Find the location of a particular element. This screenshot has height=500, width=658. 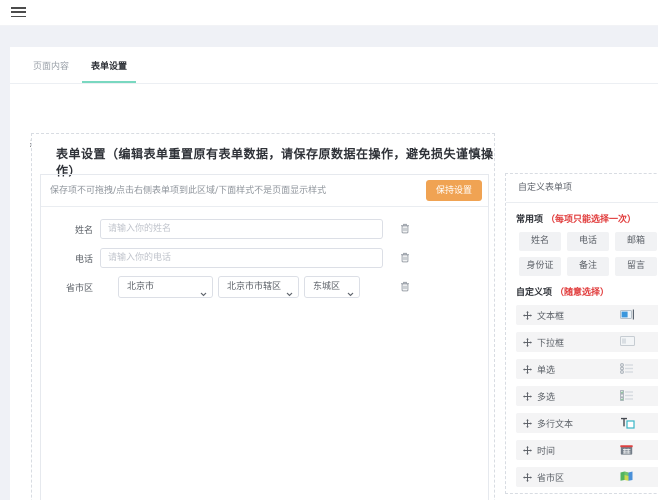

drop-area-hint: 保存项不可拖拽/点击右侧表单项到此区域/下面样式不是页面显示样式 is located at coordinates (188, 191).